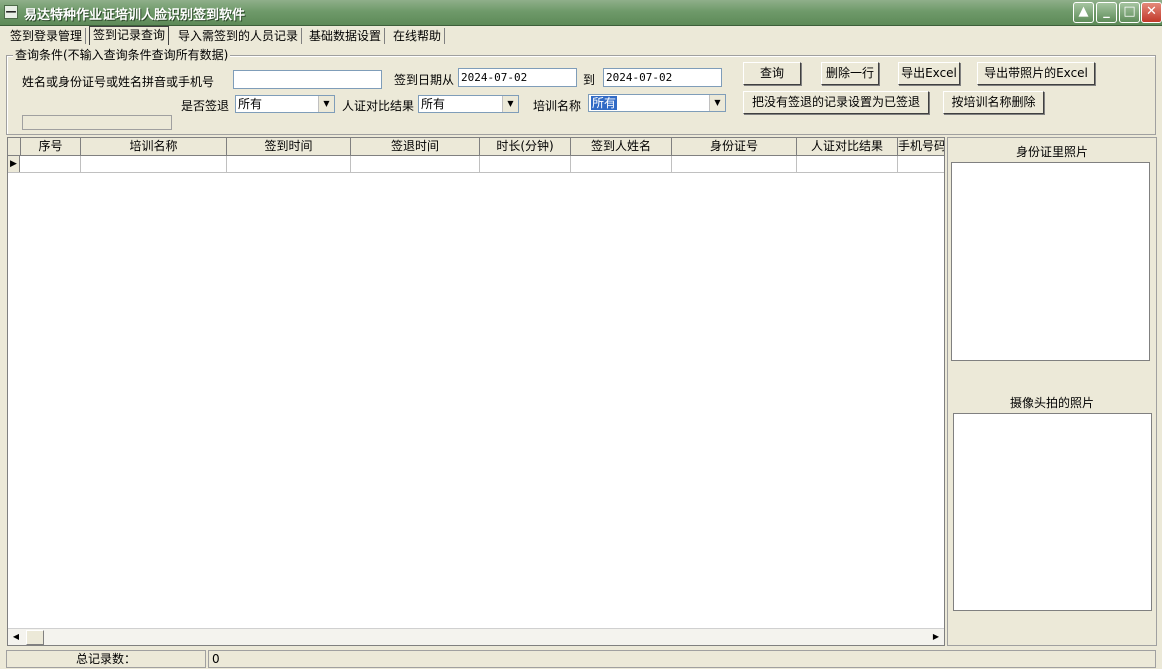  What do you see at coordinates (468, 104) in the screenshot?
I see `compare-select: 所有 ▼` at bounding box center [468, 104].